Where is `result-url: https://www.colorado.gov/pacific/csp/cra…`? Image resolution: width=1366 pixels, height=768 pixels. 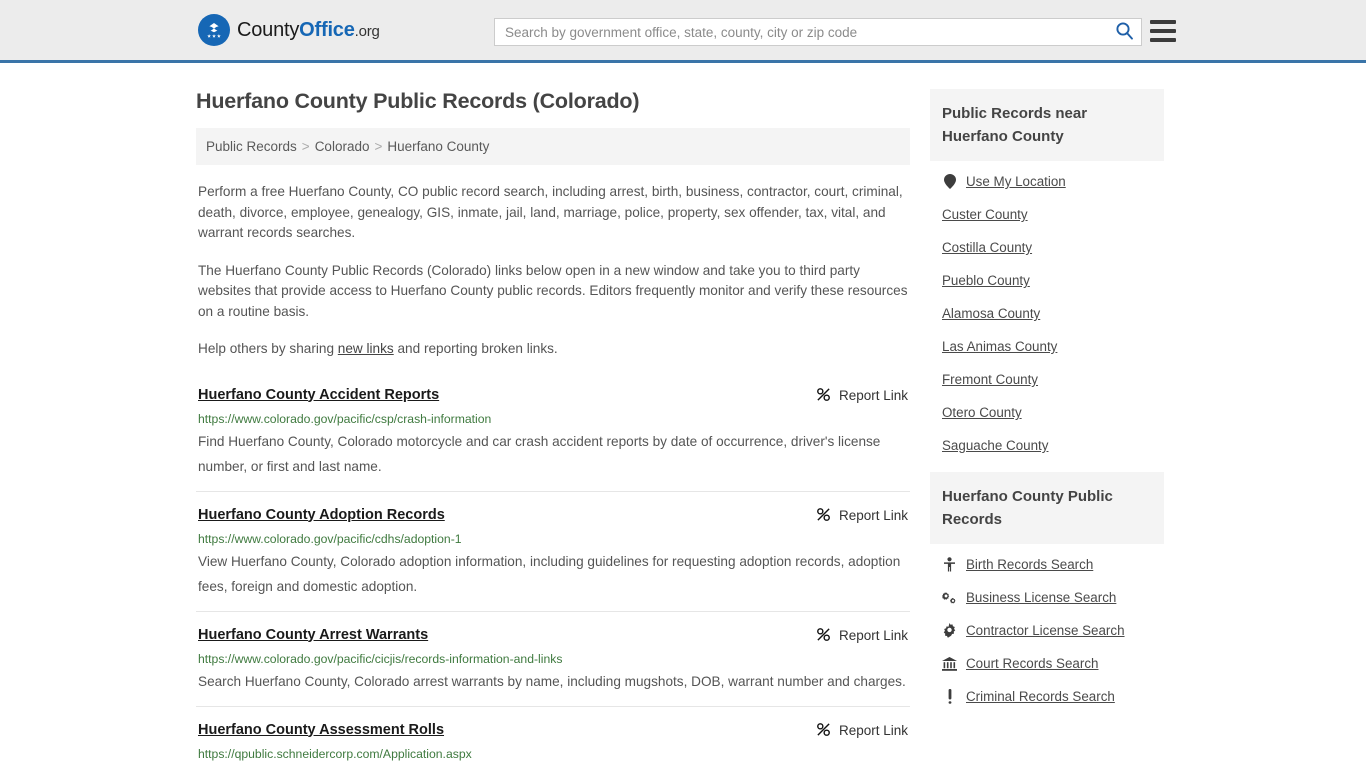 result-url: https://www.colorado.gov/pacific/csp/cra… is located at coordinates (345, 418).